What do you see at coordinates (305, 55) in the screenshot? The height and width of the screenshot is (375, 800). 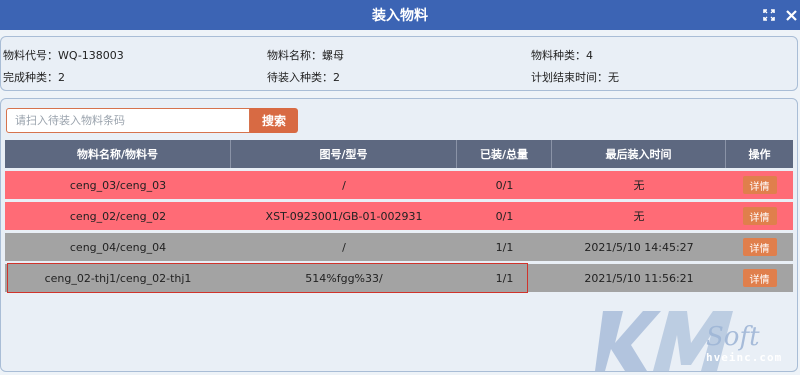 I see `material-name: 物料名称：螺母` at bounding box center [305, 55].